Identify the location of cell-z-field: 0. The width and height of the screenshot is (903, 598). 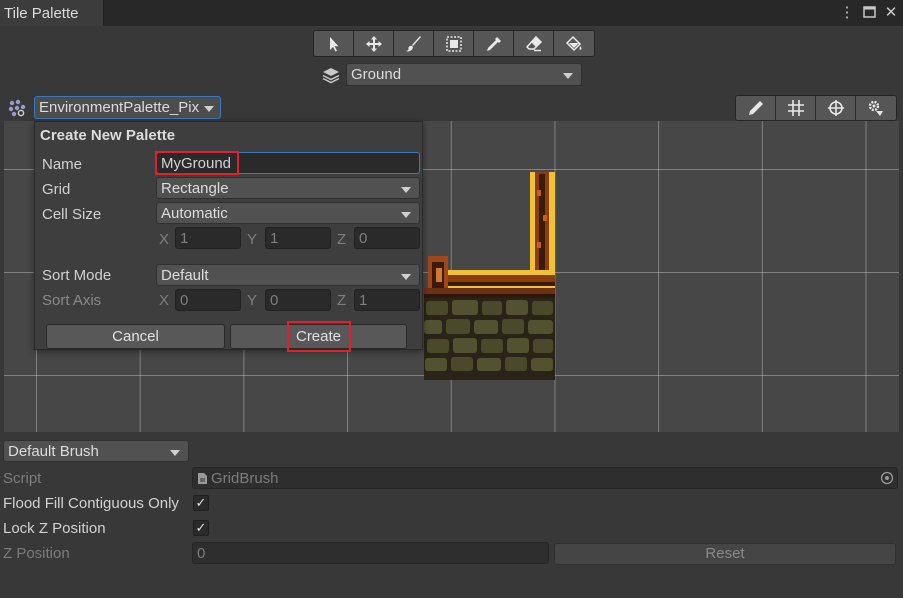
(387, 238).